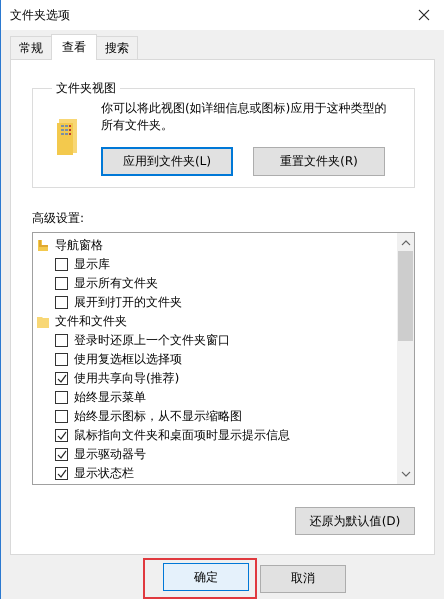 This screenshot has width=444, height=599. Describe the element at coordinates (74, 47) in the screenshot. I see `tab: 查看` at that location.